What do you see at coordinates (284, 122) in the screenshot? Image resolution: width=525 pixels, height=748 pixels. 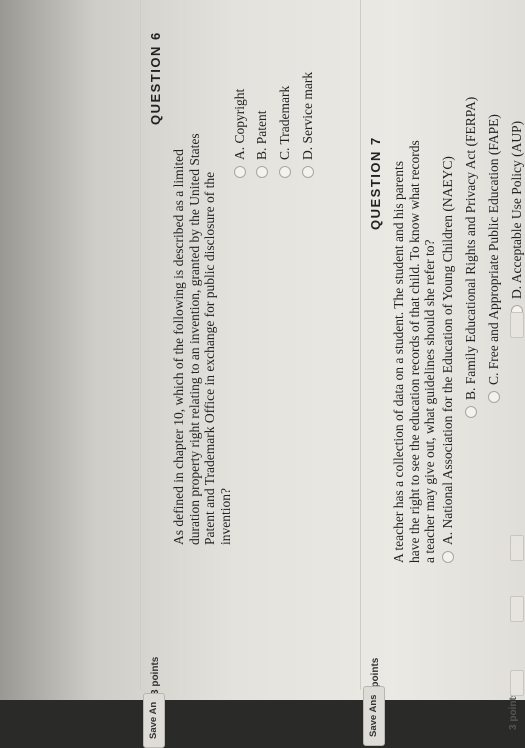 I see `choice-label: C. Trademark` at bounding box center [284, 122].